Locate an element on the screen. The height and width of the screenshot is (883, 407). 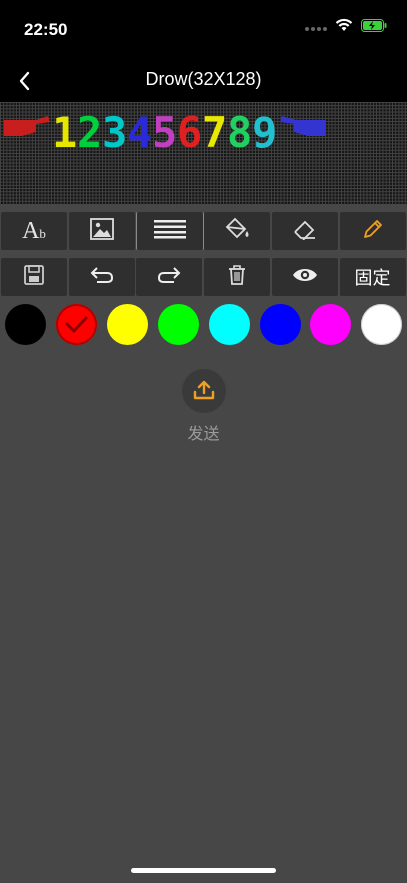
led-digit: 6 is located at coordinates (189, 132).